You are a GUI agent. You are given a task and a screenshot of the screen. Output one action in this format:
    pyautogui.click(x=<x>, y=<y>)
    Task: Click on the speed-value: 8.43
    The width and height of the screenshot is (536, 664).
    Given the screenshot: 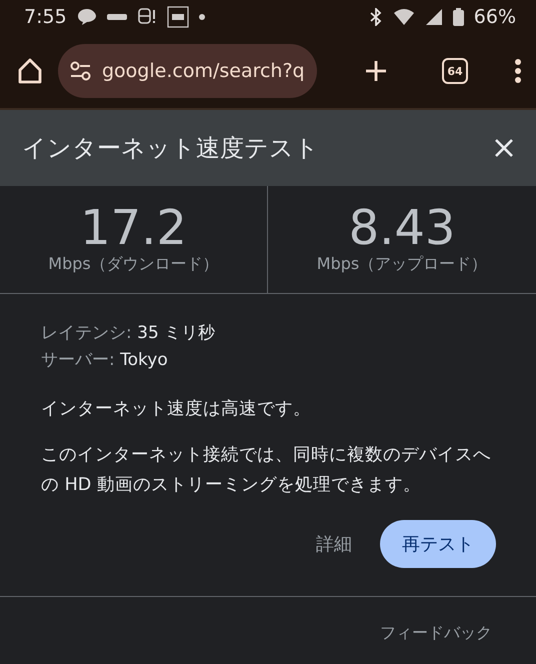 What is the action you would take?
    pyautogui.click(x=402, y=228)
    